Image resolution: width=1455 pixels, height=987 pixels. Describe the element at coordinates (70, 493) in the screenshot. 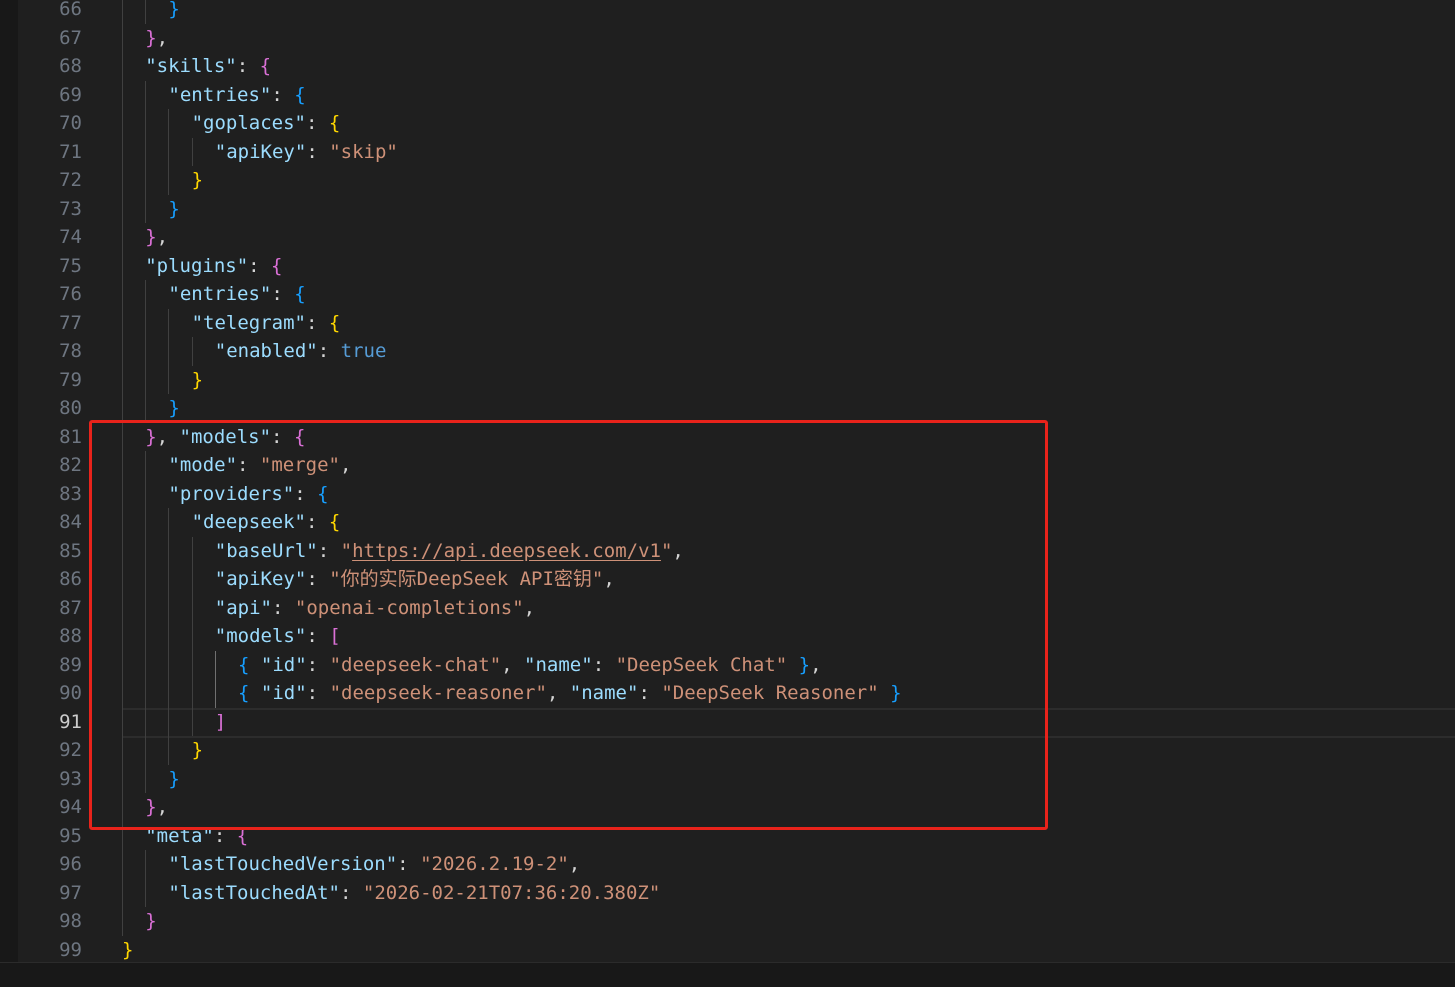

I see `line-number: 83` at that location.